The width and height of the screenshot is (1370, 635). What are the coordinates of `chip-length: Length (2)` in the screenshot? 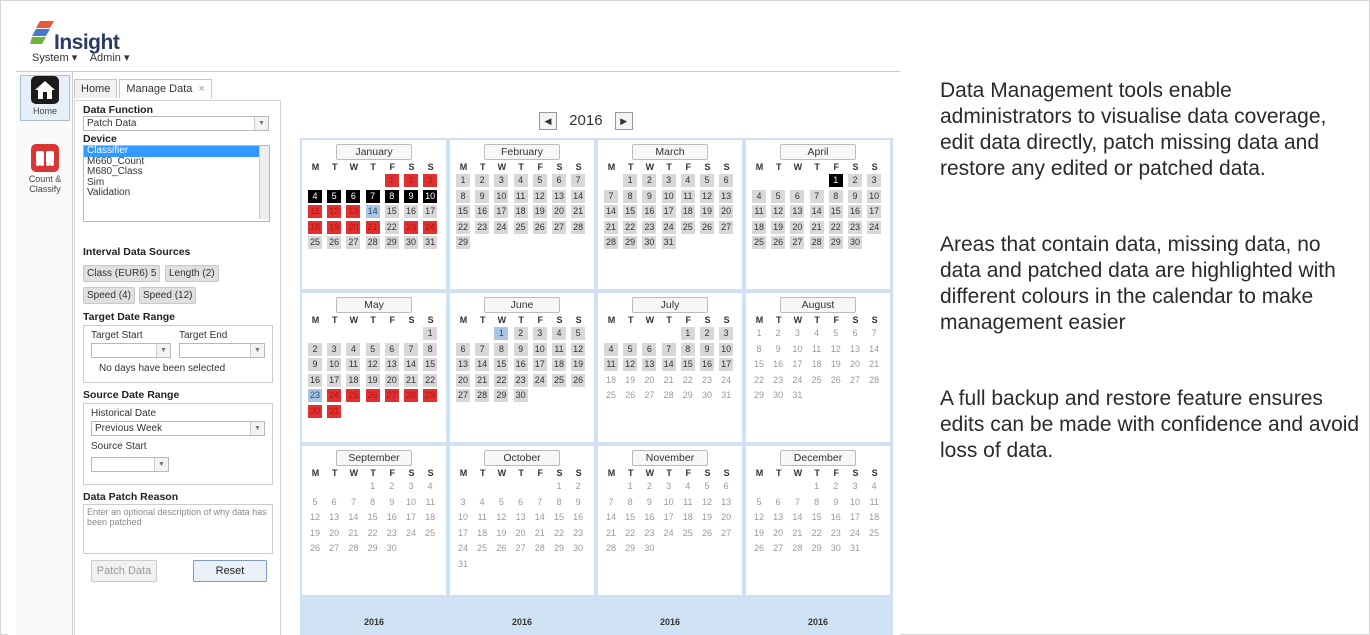 It's located at (192, 273).